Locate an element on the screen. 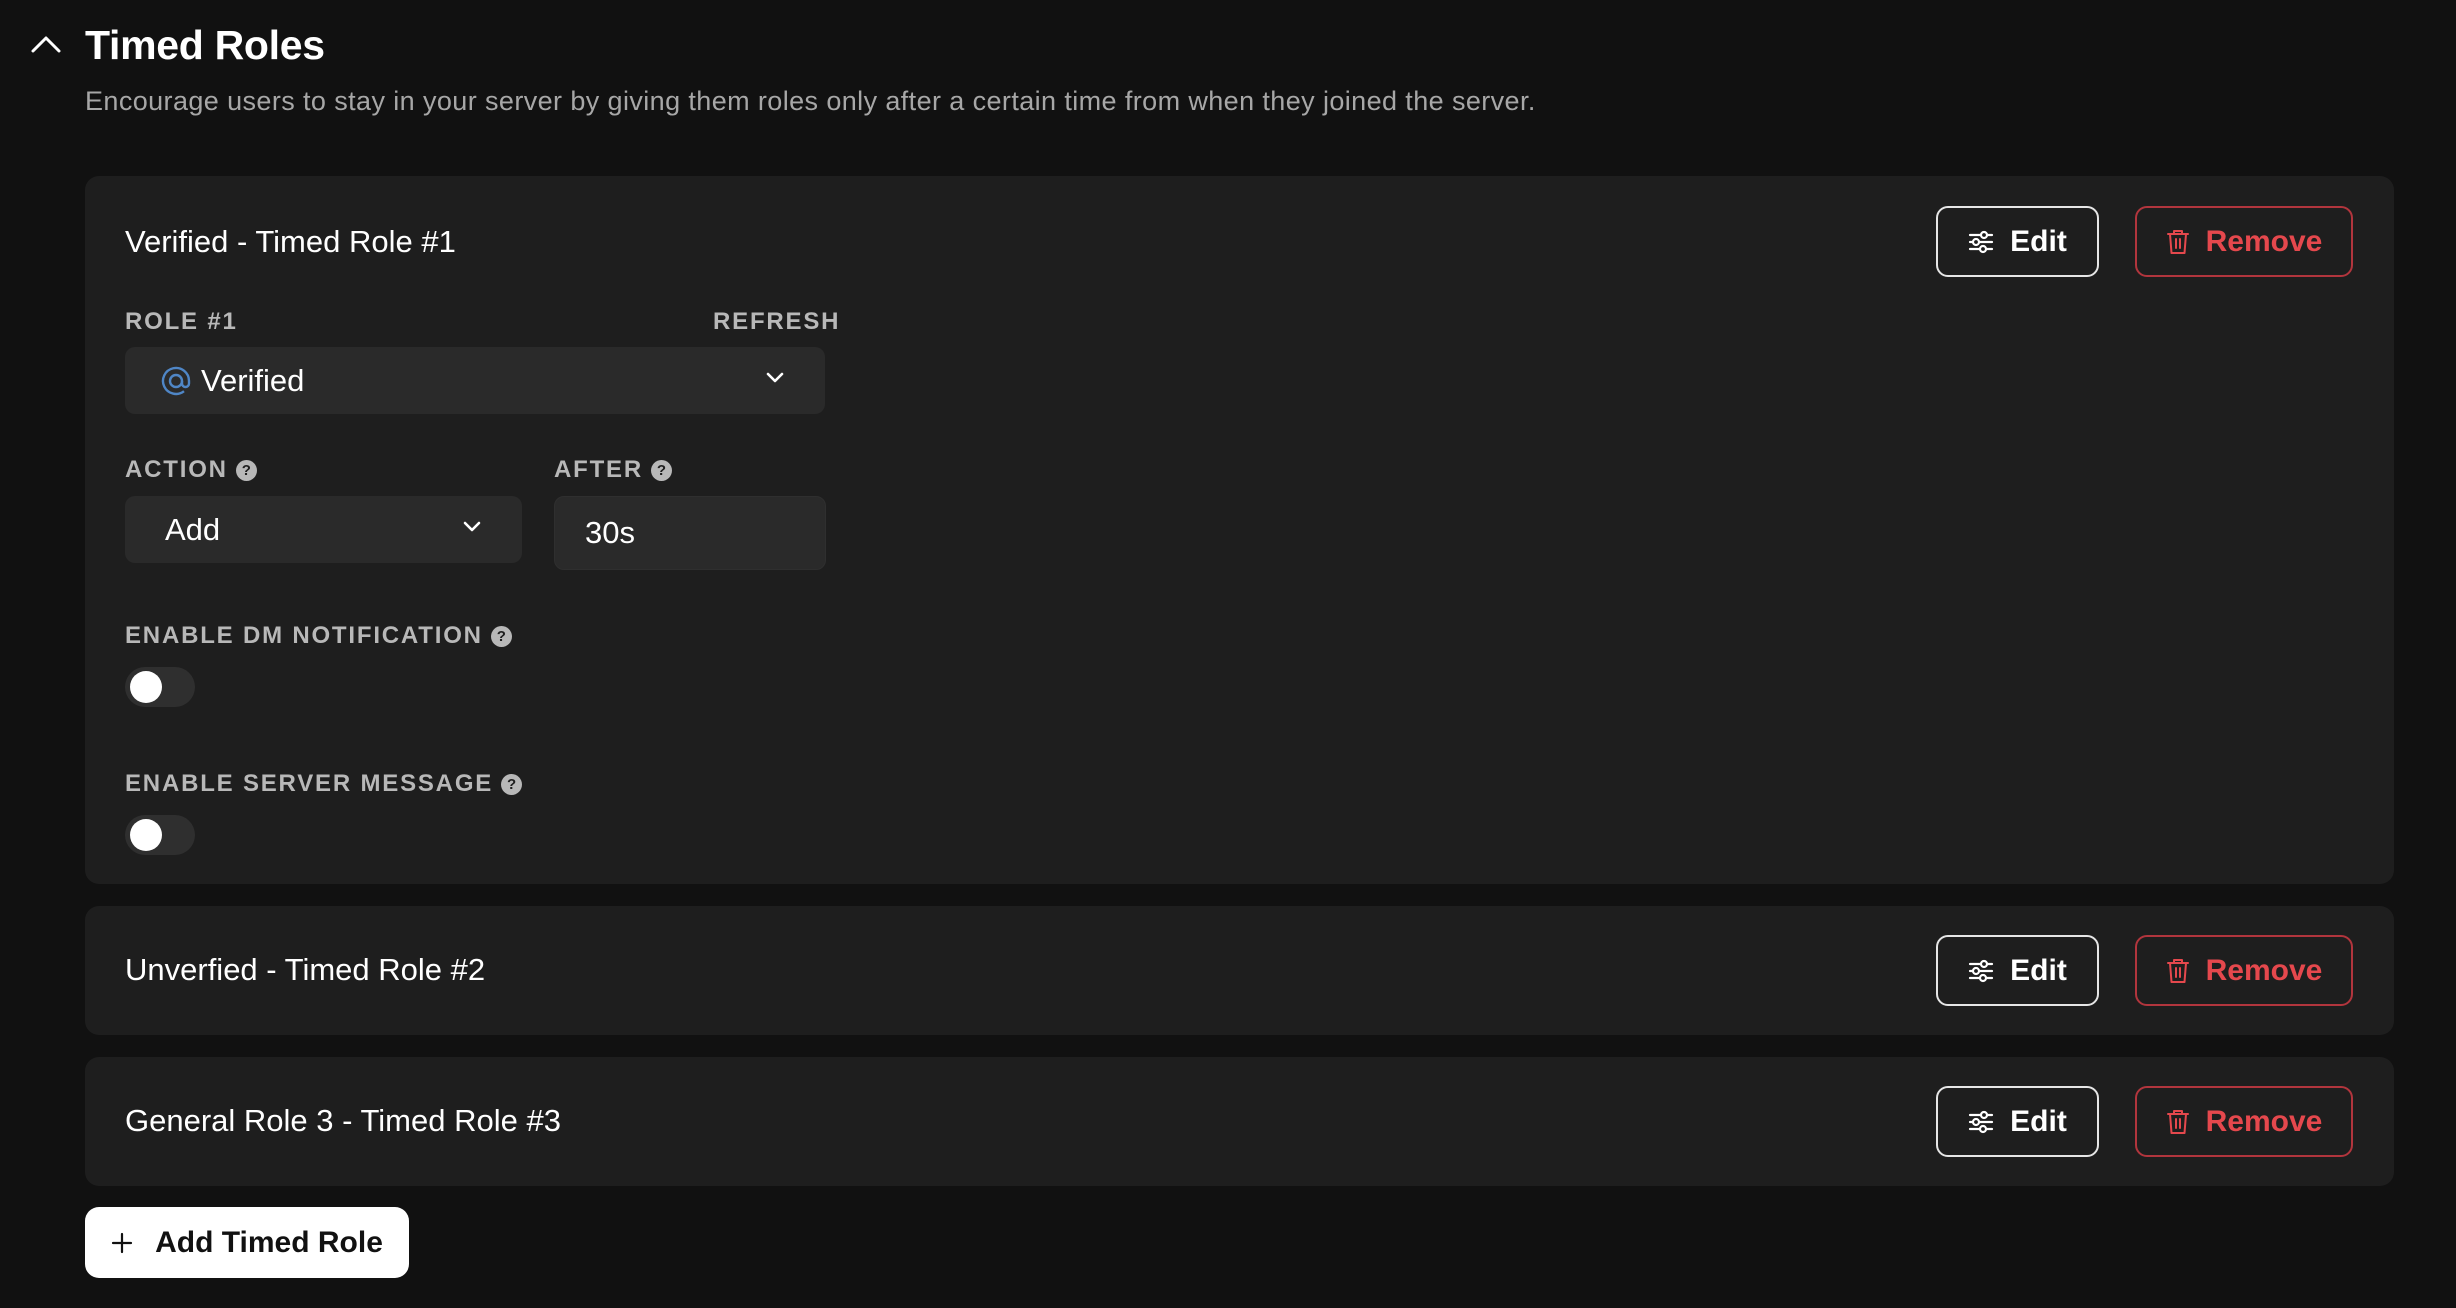 This screenshot has width=2456, height=1308. section-header is located at coordinates (46, 44).